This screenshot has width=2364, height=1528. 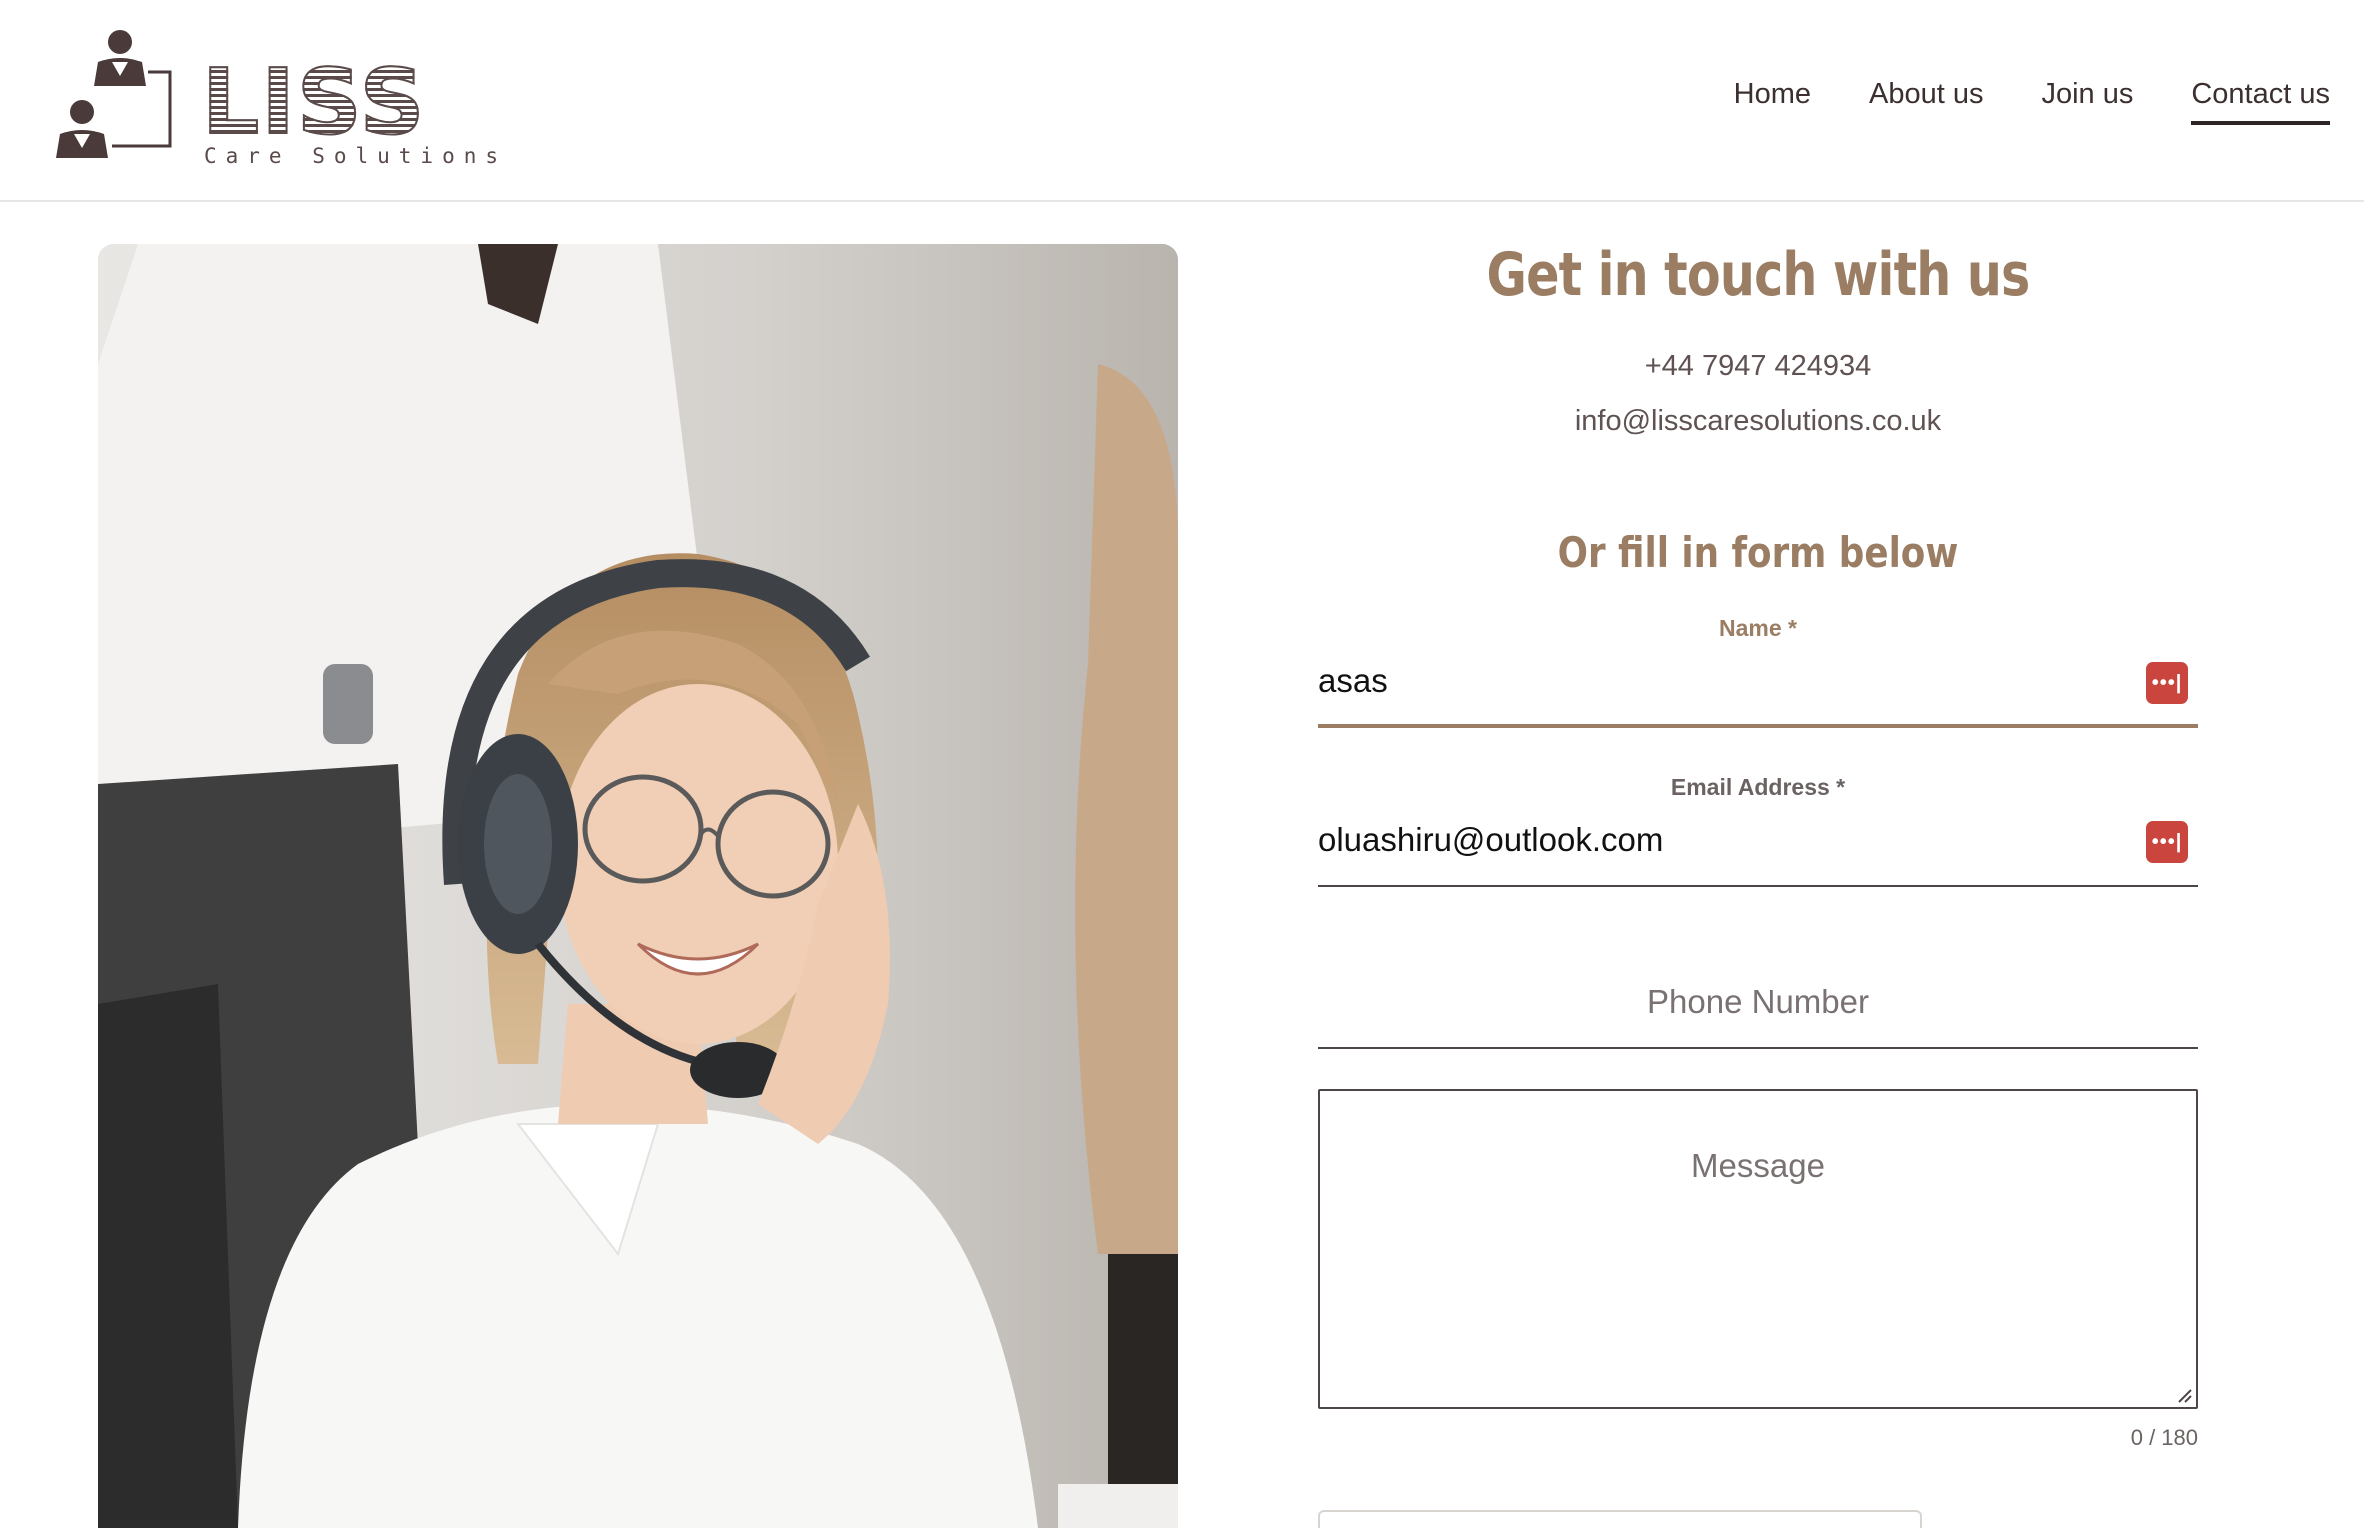 I want to click on name-field-wrapper: •••|, so click(x=1758, y=685).